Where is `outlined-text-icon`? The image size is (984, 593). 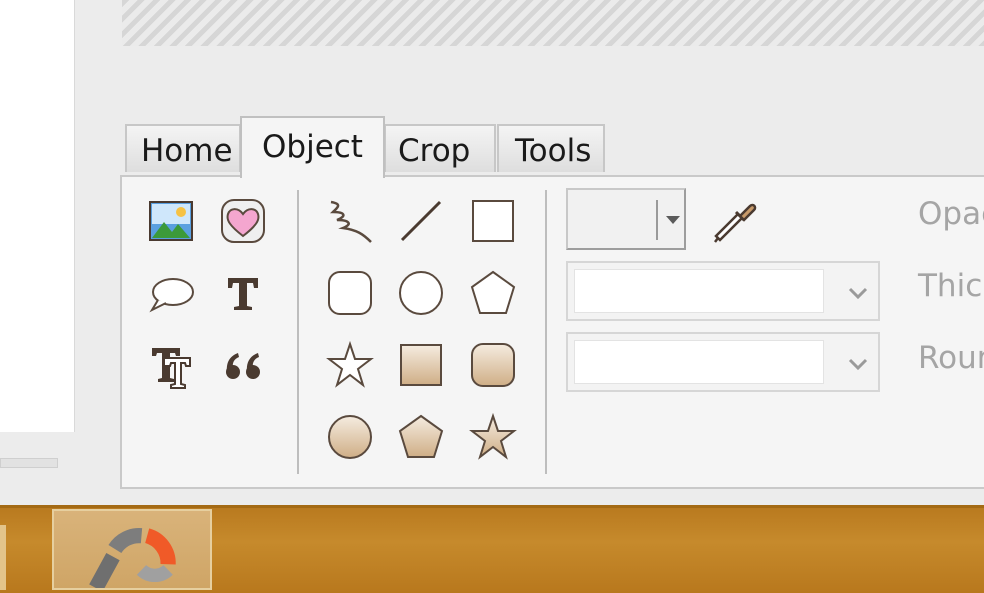 outlined-text-icon is located at coordinates (171, 368).